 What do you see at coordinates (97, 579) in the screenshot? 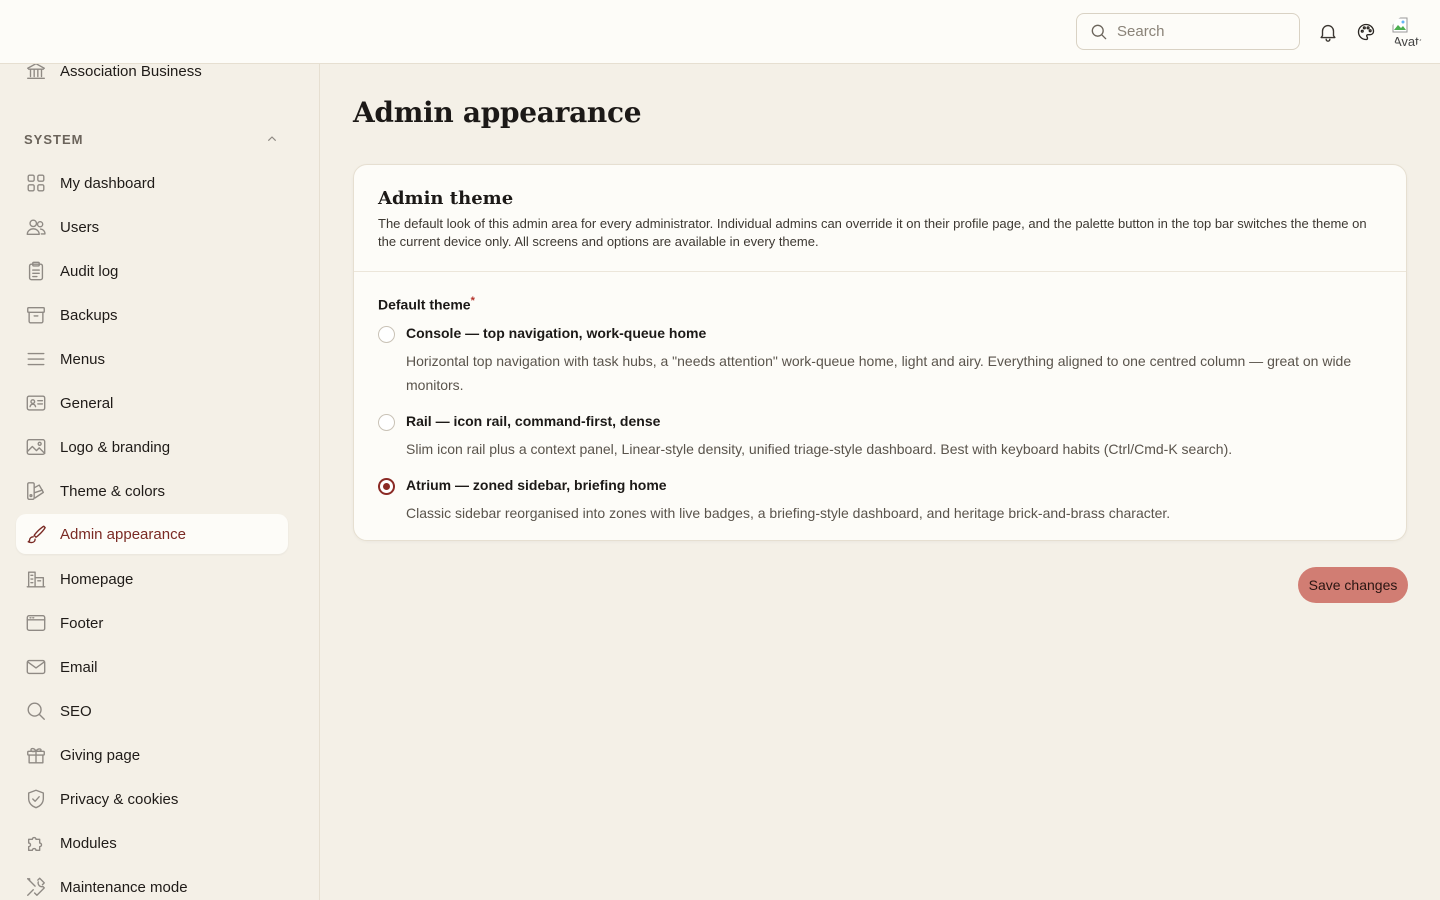
I see `sidebar-item-label: Homepage` at bounding box center [97, 579].